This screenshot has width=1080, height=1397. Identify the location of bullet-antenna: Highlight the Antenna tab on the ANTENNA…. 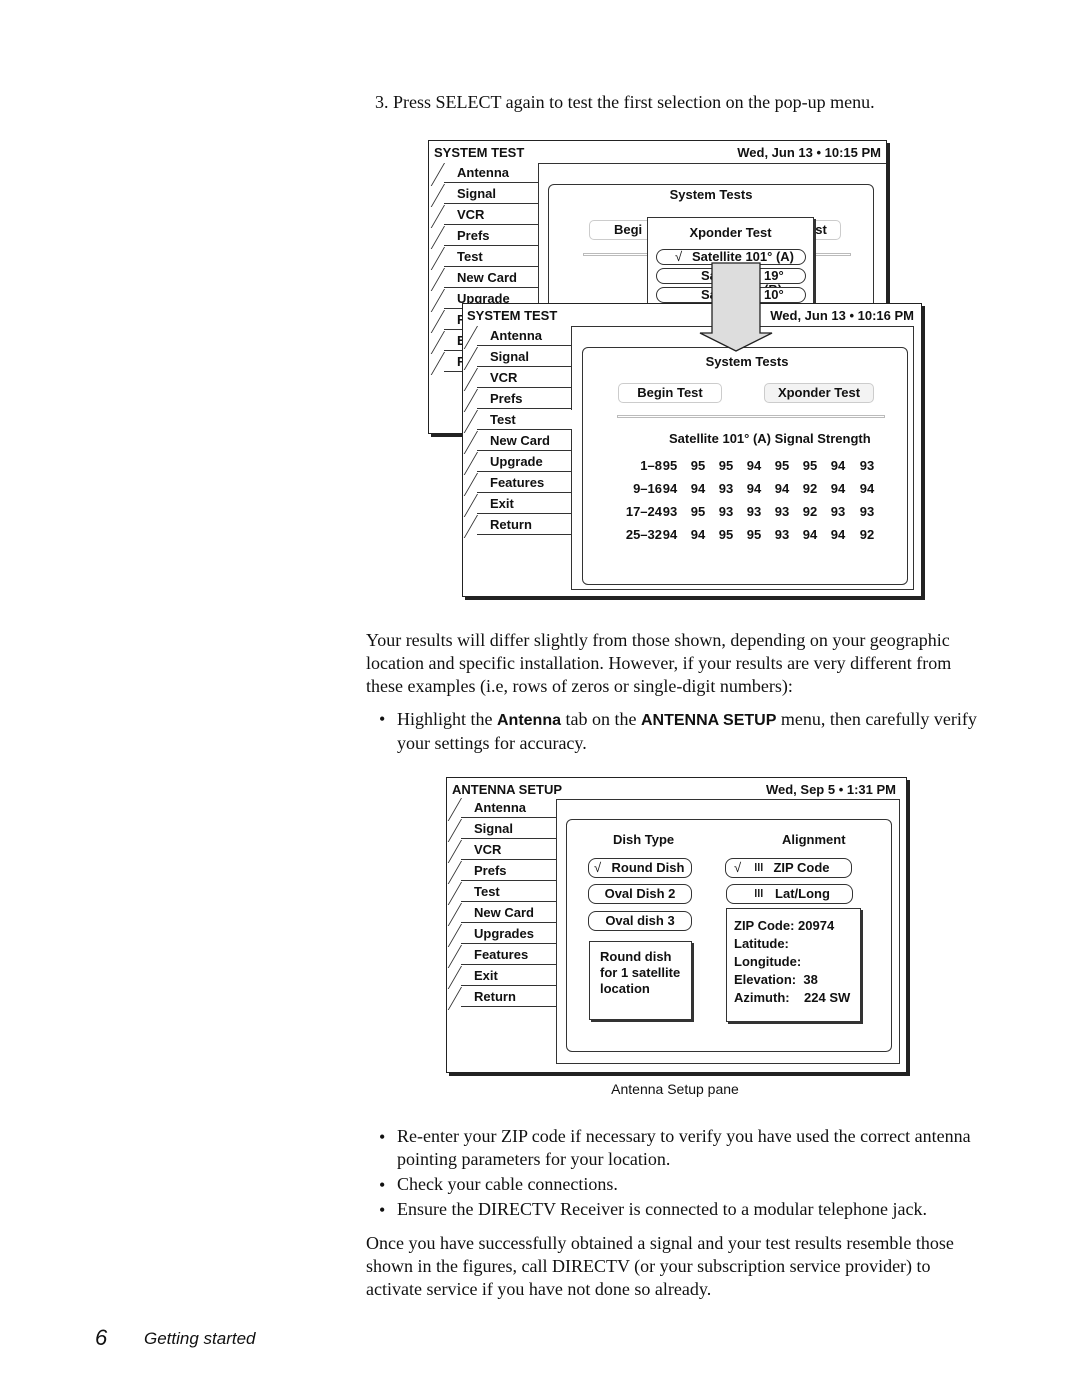
(692, 731).